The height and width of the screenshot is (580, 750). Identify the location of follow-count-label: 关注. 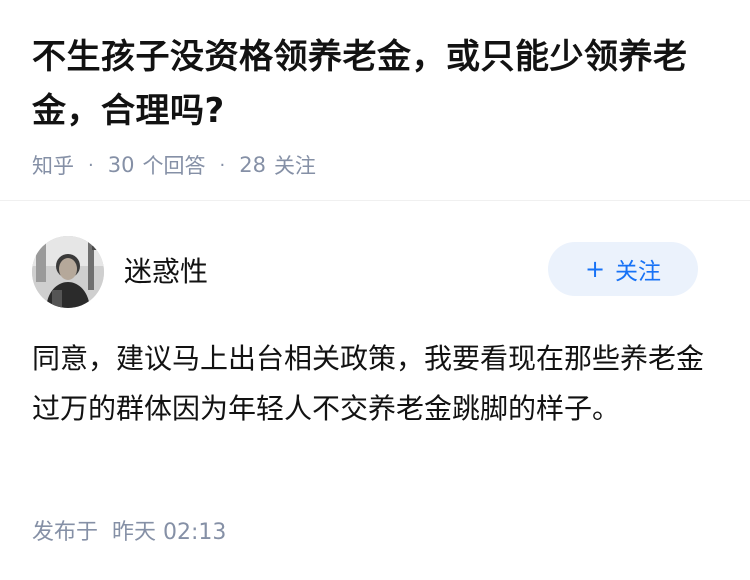
(294, 166).